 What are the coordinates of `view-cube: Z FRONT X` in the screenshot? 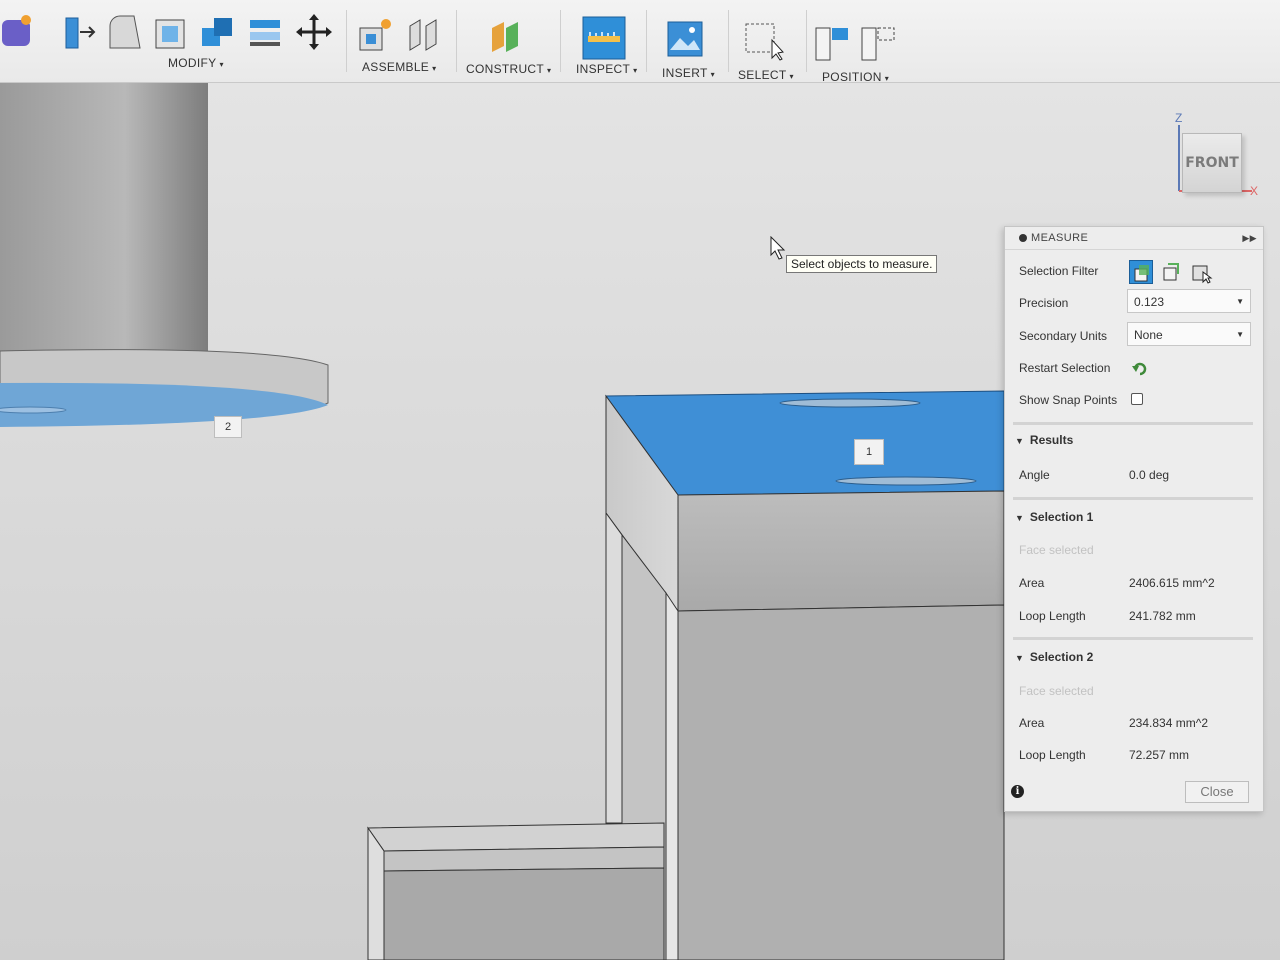 It's located at (1218, 156).